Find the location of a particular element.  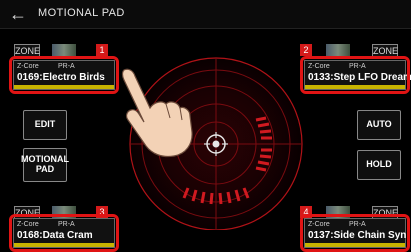

edit-button-label: EDIT is located at coordinates (45, 124).